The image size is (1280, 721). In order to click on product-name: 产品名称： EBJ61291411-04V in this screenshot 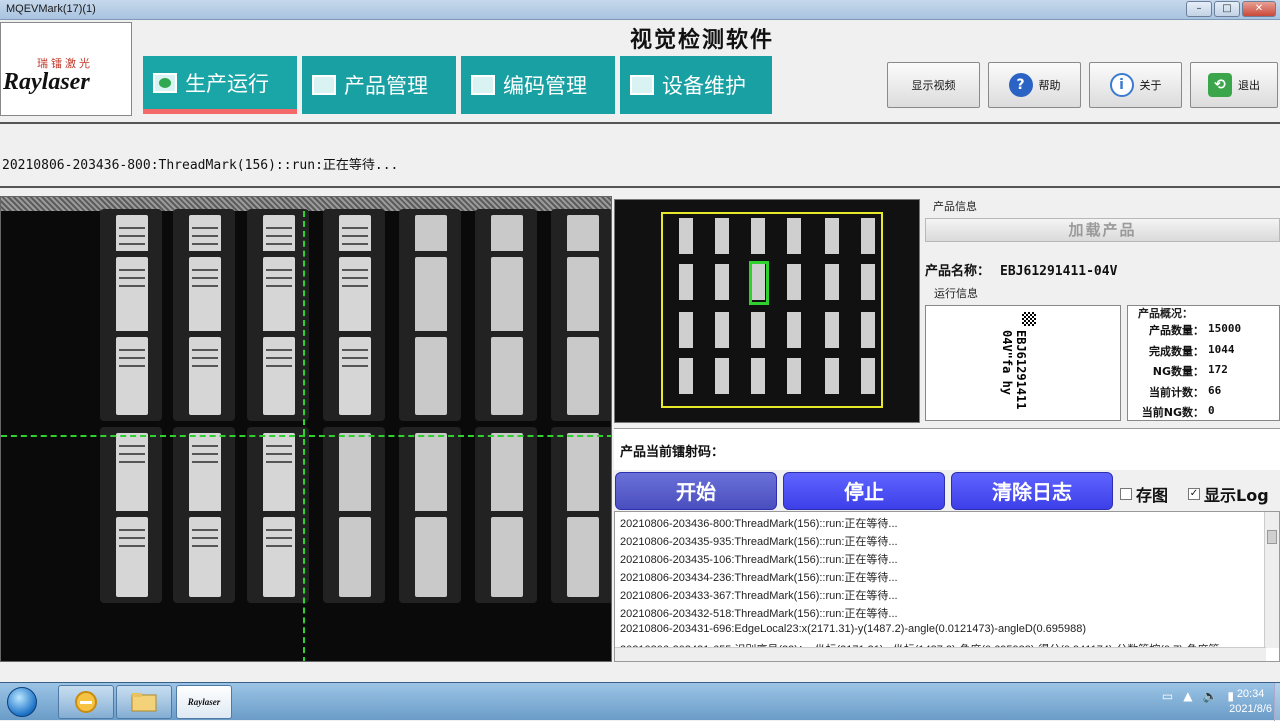, I will do `click(1021, 269)`.